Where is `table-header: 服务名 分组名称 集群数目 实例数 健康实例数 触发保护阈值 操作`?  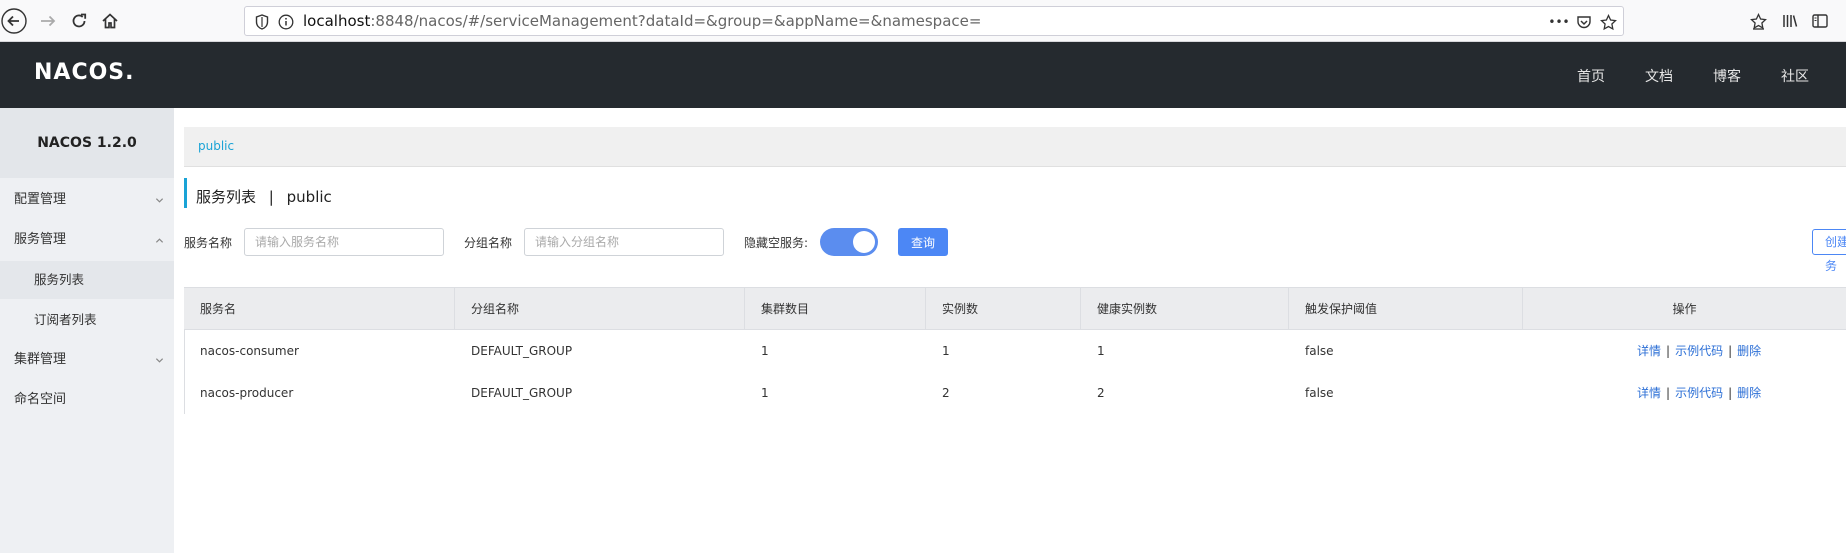
table-header: 服务名 分组名称 集群数目 实例数 健康实例数 触发保护阈值 操作 is located at coordinates (1015, 308).